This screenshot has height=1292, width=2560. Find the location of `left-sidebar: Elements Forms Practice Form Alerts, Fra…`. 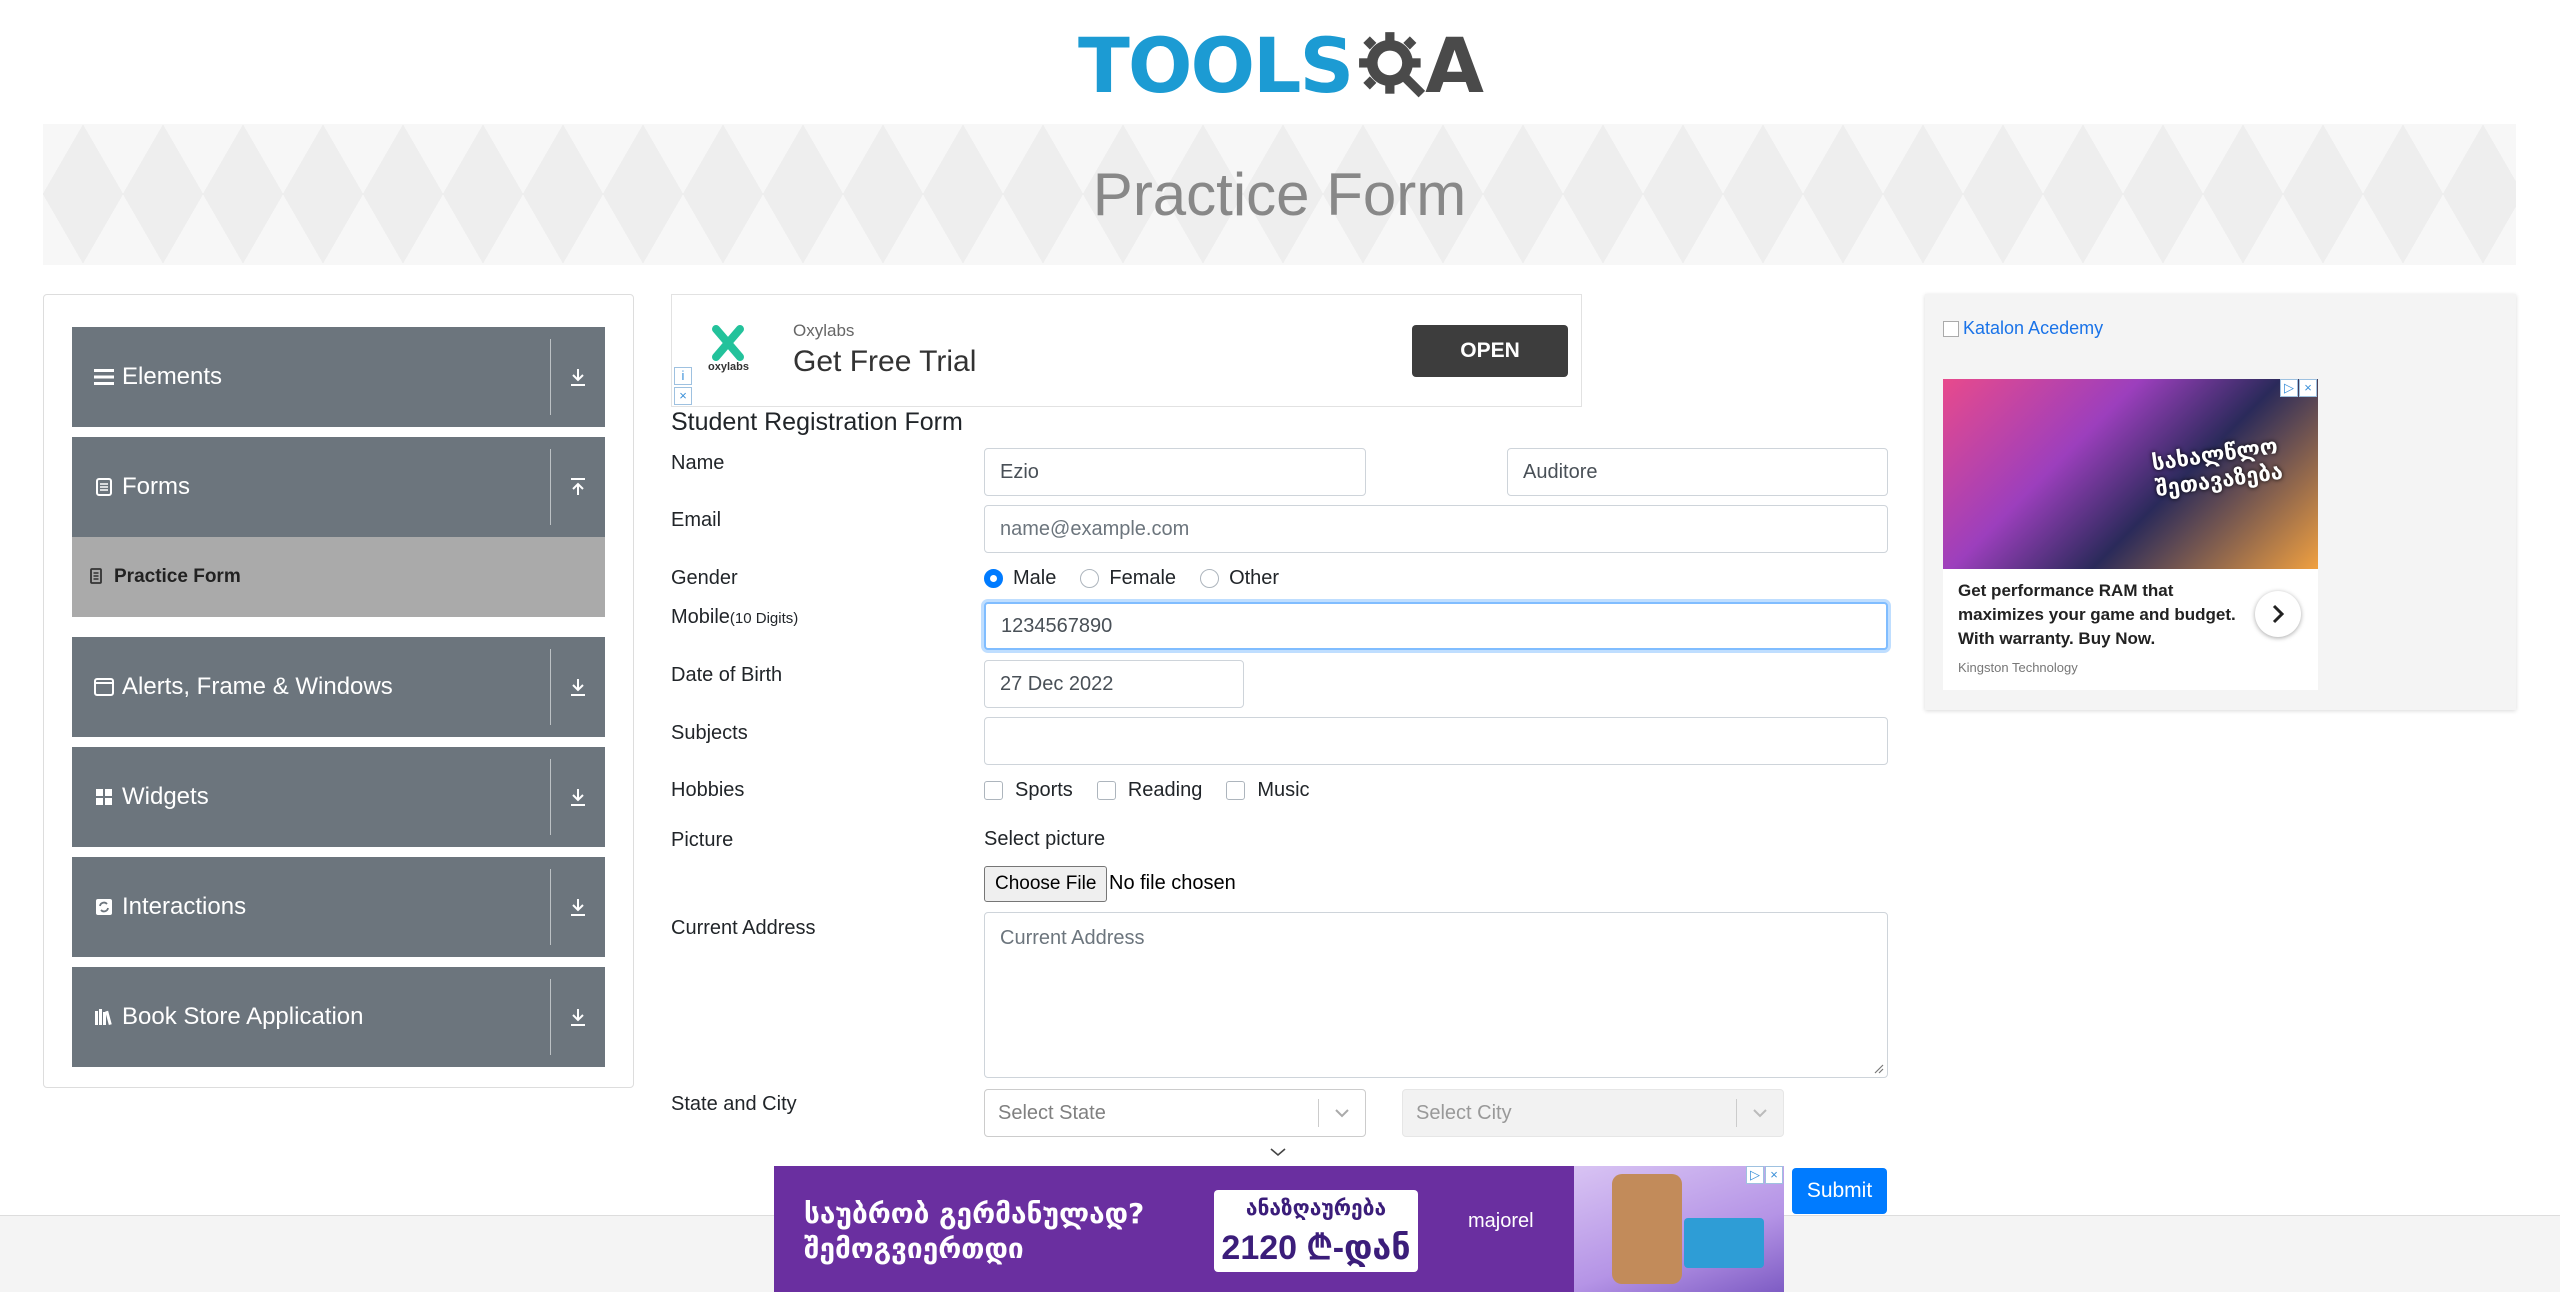

left-sidebar: Elements Forms Practice Form Alerts, Fra… is located at coordinates (338, 691).